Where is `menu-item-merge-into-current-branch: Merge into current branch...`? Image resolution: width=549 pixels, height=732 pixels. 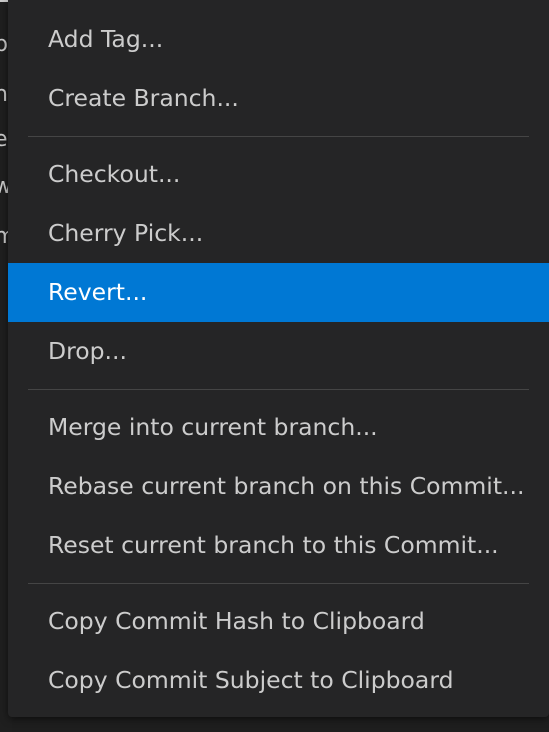
menu-item-merge-into-current-branch: Merge into current branch... is located at coordinates (278, 427).